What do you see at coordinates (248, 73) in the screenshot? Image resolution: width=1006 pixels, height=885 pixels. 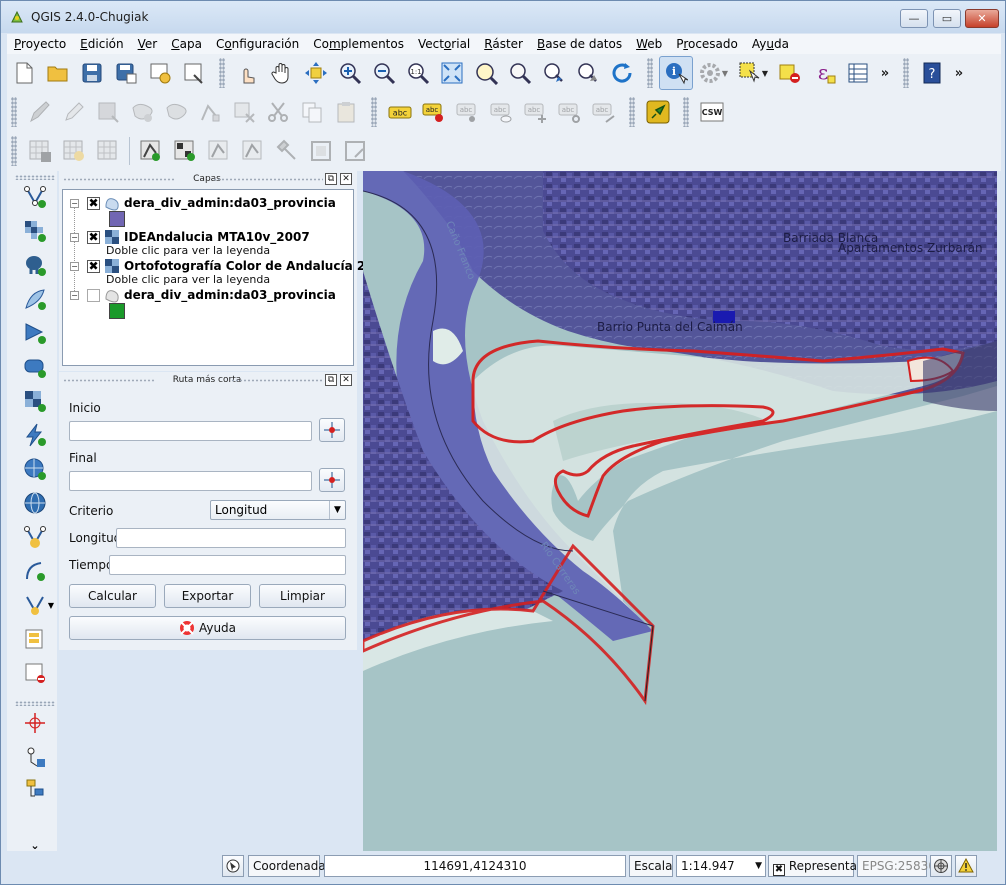 I see `touch-zoom-button` at bounding box center [248, 73].